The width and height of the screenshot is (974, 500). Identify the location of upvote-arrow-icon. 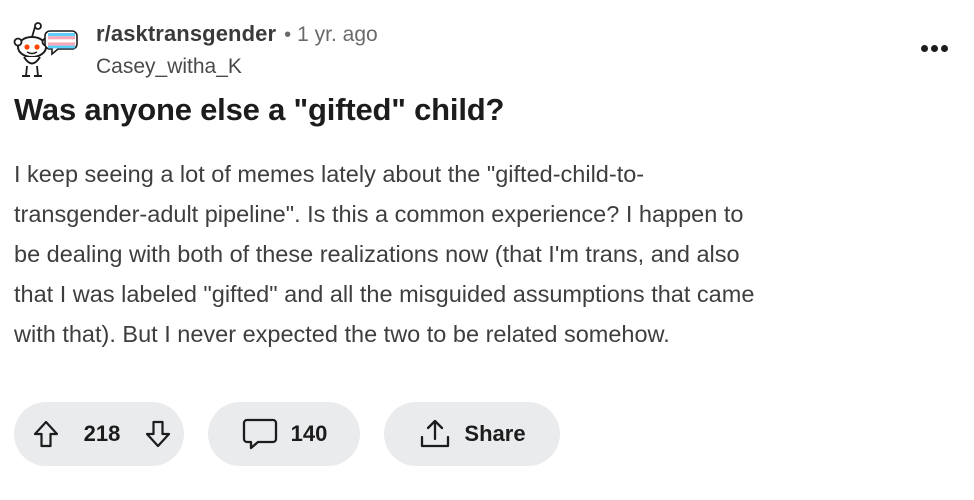
(46, 434).